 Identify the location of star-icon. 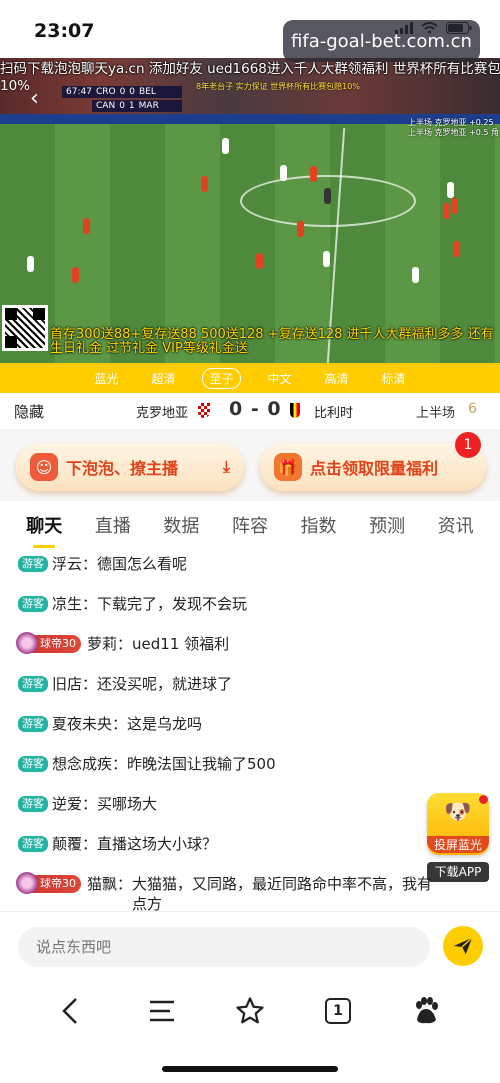
(250, 1010).